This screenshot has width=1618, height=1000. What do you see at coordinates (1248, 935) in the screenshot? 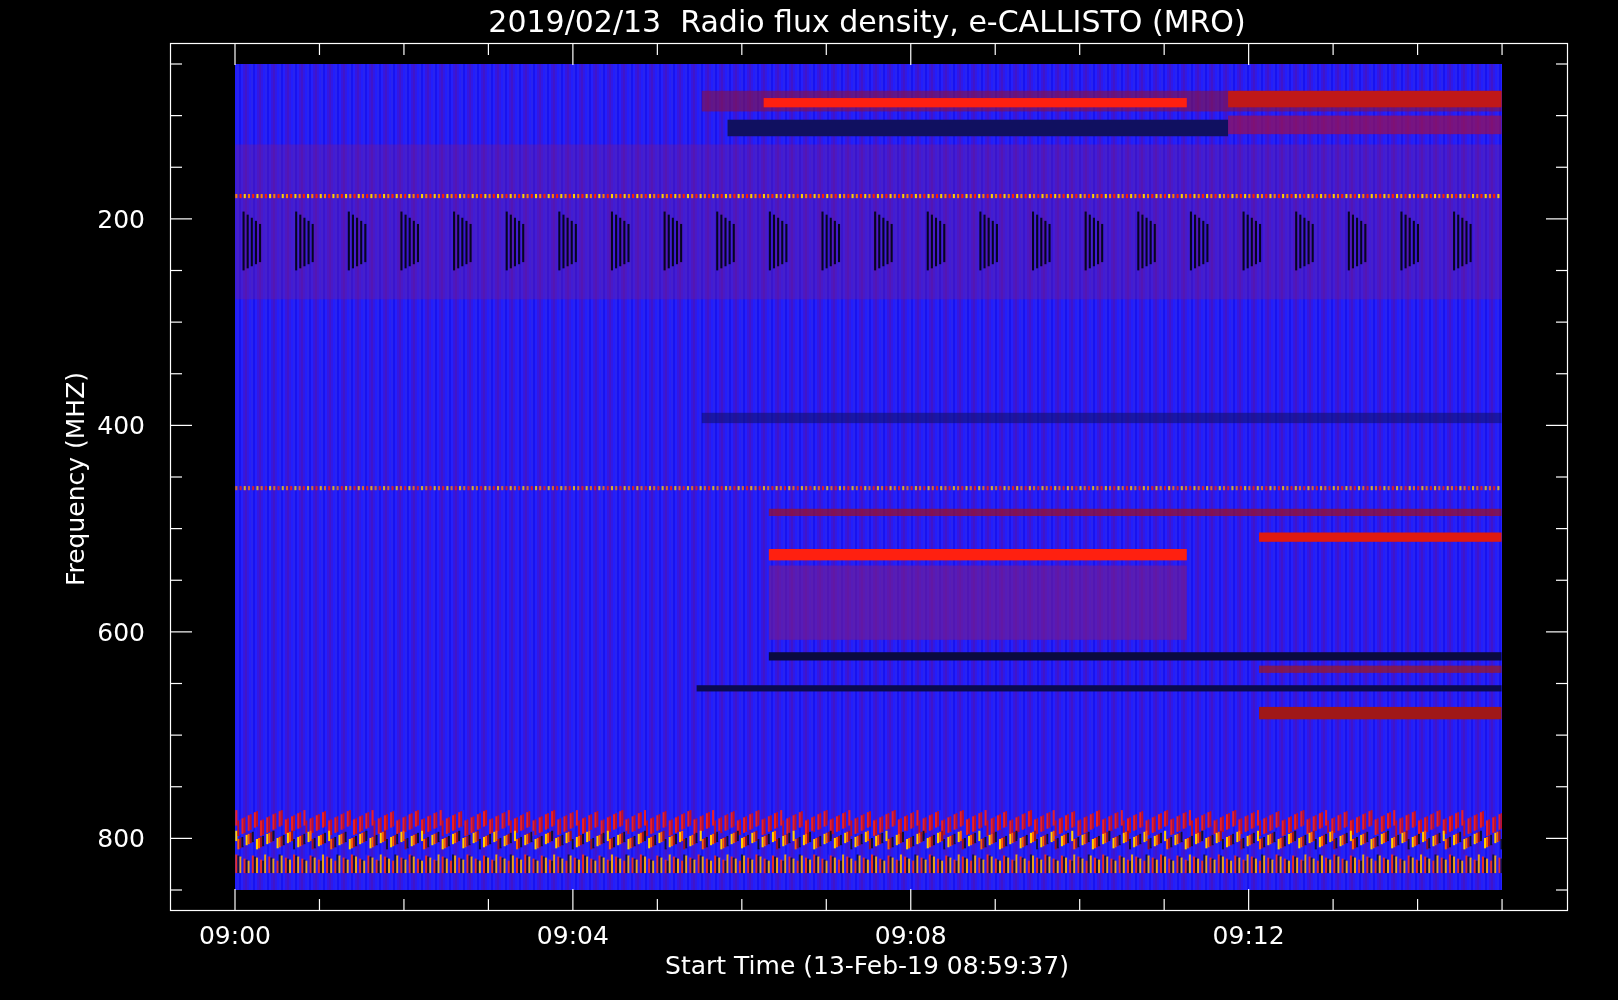
I see `x-tick-label: 09:12` at bounding box center [1248, 935].